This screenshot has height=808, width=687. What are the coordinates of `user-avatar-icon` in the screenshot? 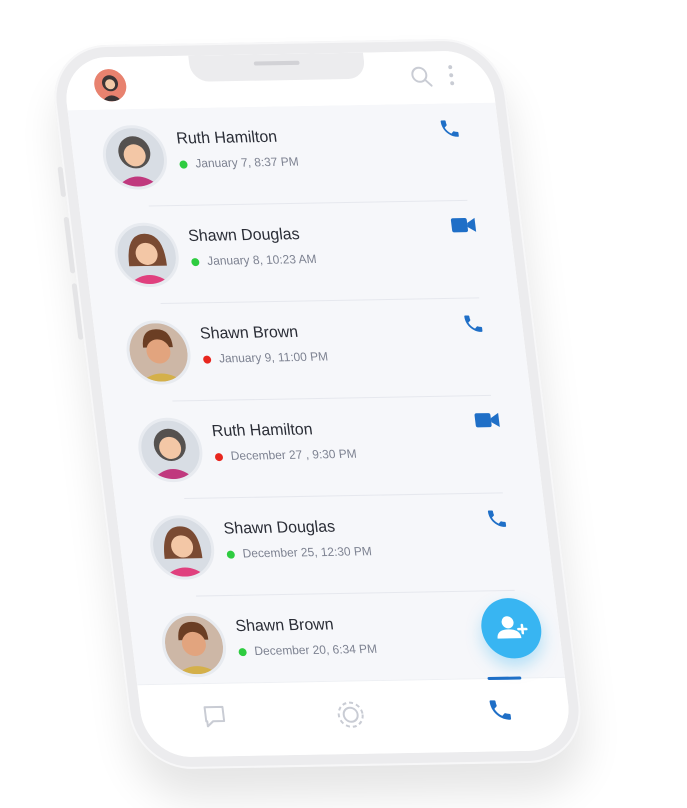 It's located at (110, 85).